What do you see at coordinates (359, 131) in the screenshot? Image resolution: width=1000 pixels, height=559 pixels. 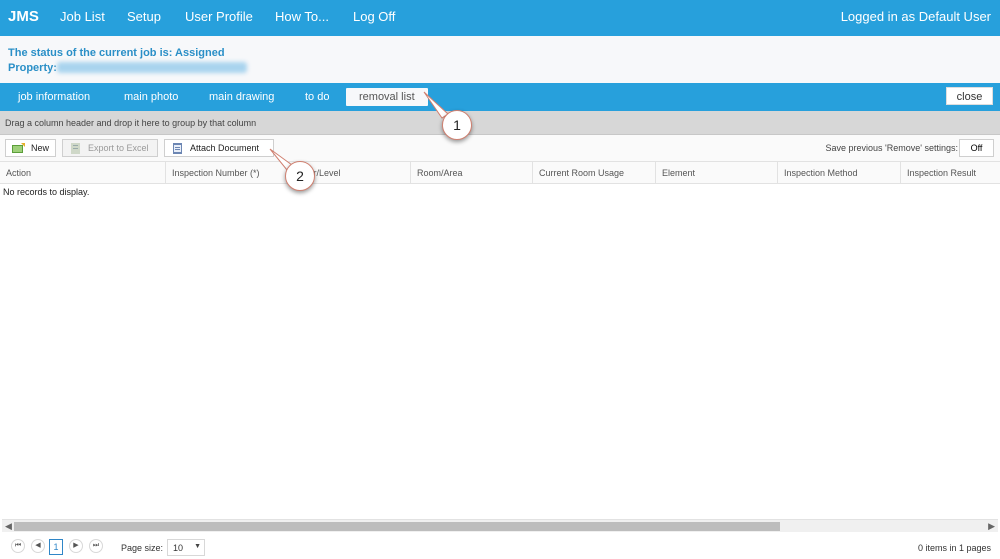 I see `callout-pointers` at bounding box center [359, 131].